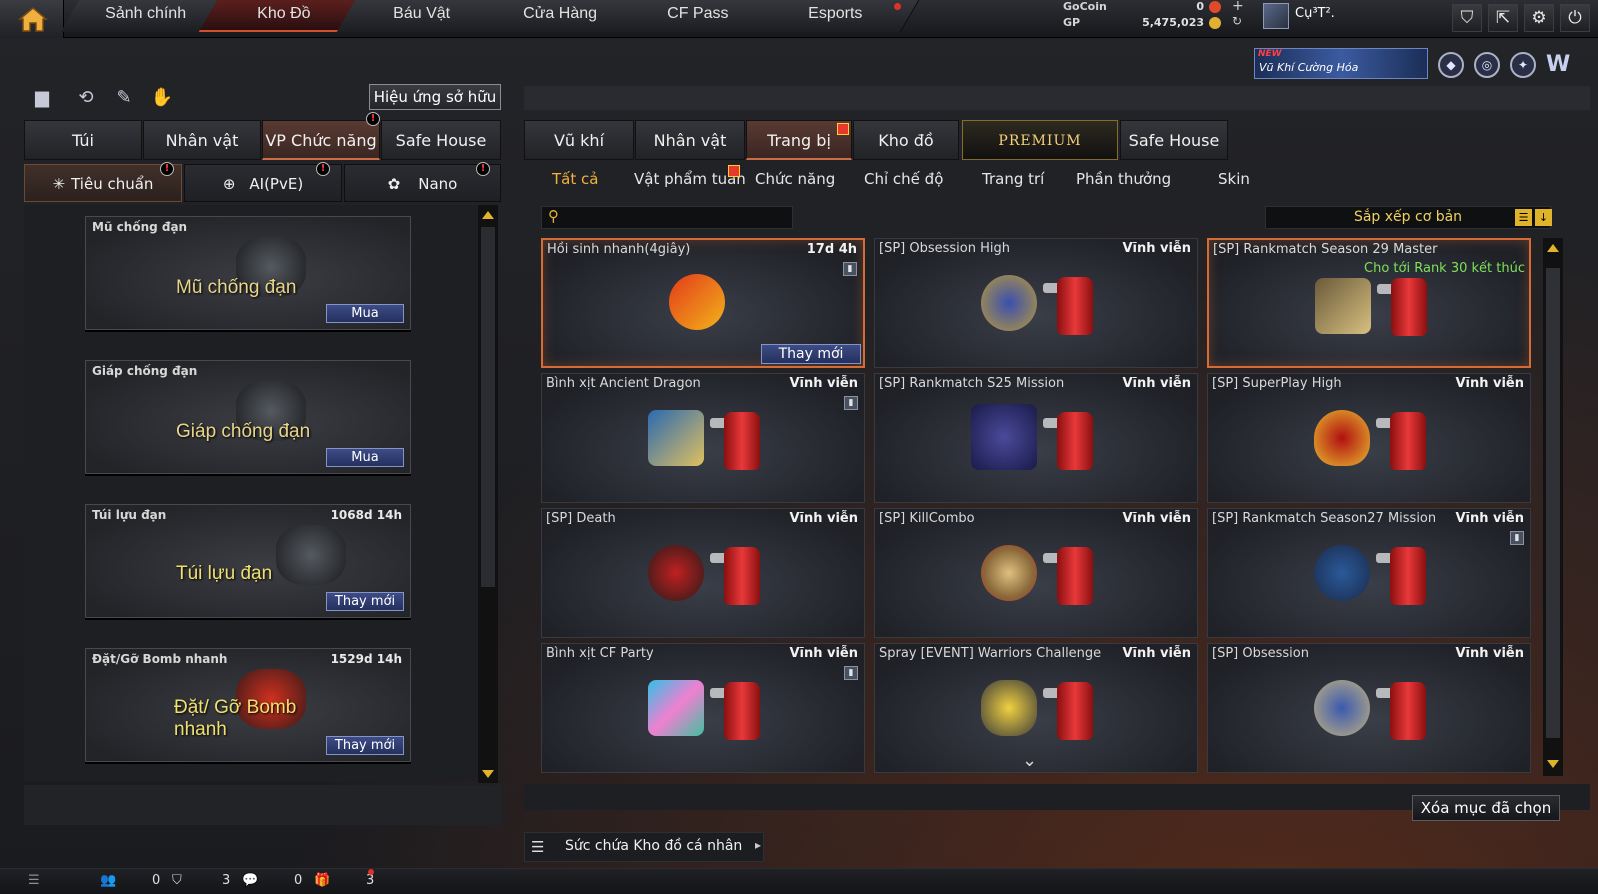 Image resolution: width=1598 pixels, height=894 pixels. I want to click on grid-item-card: [SP] SuperPlay High Vĩnh viễn, so click(1369, 438).